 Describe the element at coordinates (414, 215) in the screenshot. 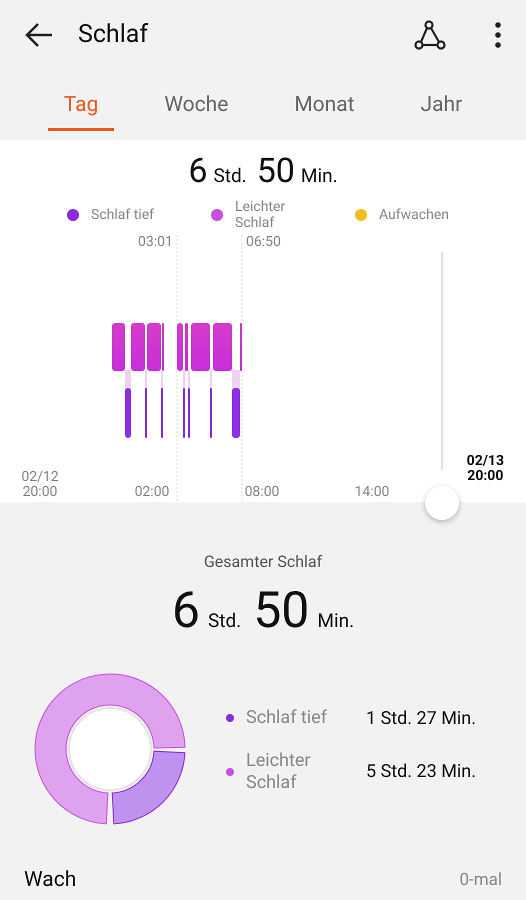

I see `legend-label: Aufwachen` at that location.